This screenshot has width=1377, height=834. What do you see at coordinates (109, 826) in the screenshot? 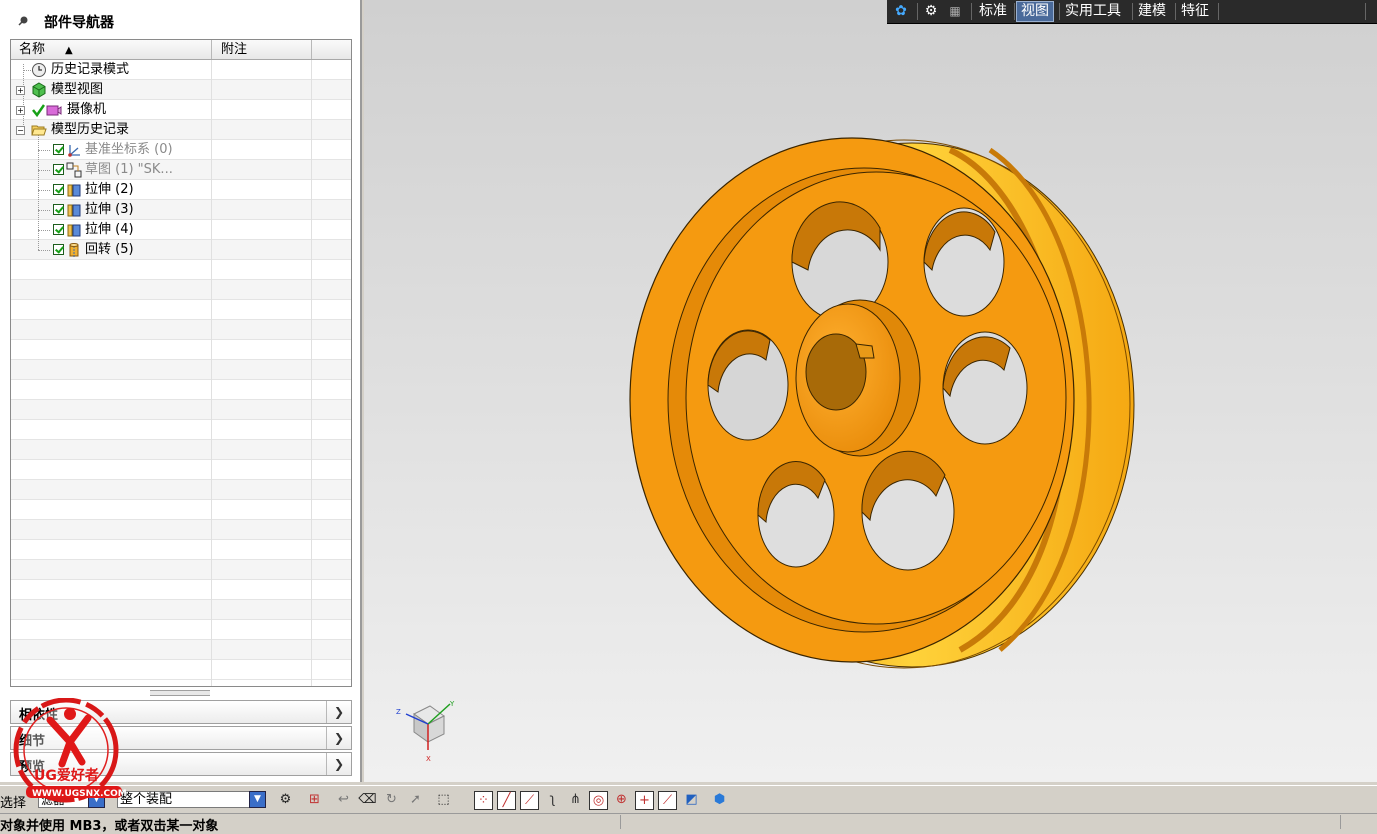
I see `status-message: 对象并使用 MB3，或者双击某一对象` at bounding box center [109, 826].